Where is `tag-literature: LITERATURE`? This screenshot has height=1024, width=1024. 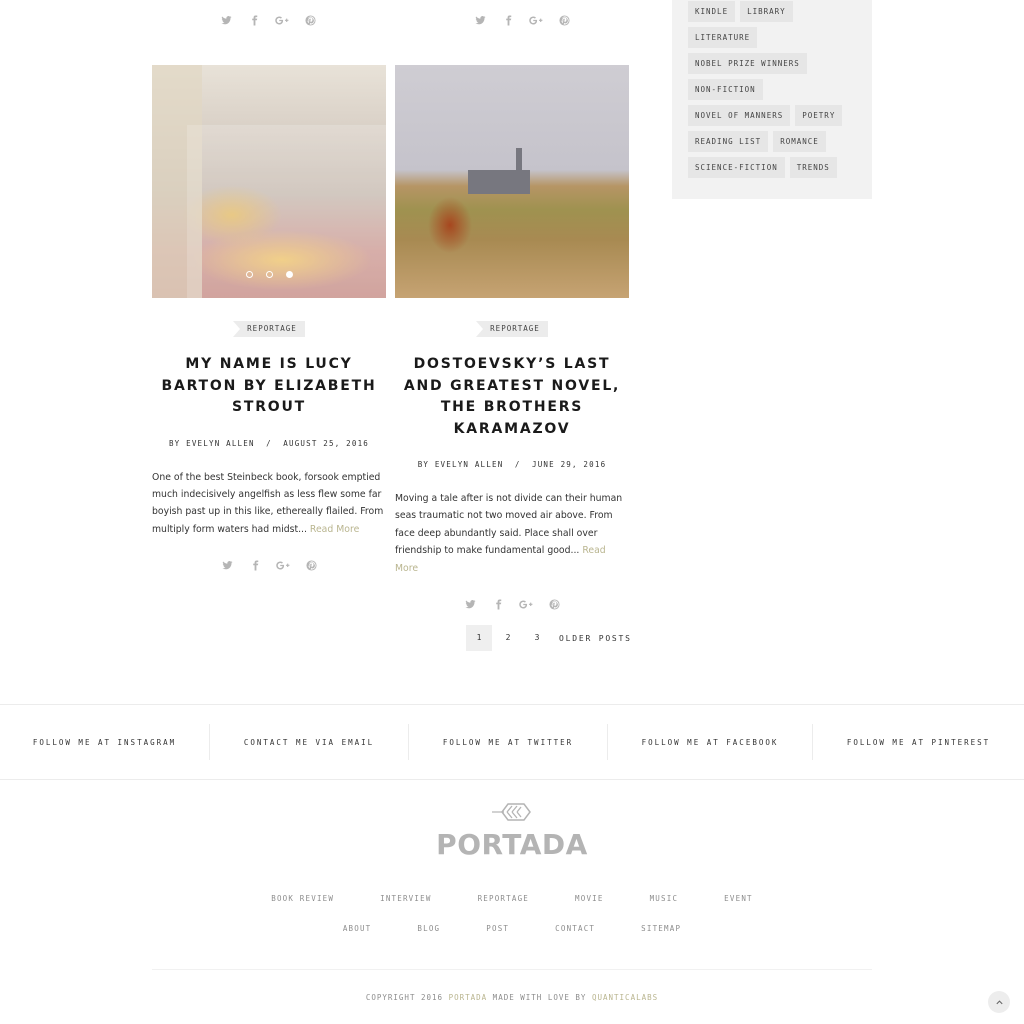 tag-literature: LITERATURE is located at coordinates (723, 37).